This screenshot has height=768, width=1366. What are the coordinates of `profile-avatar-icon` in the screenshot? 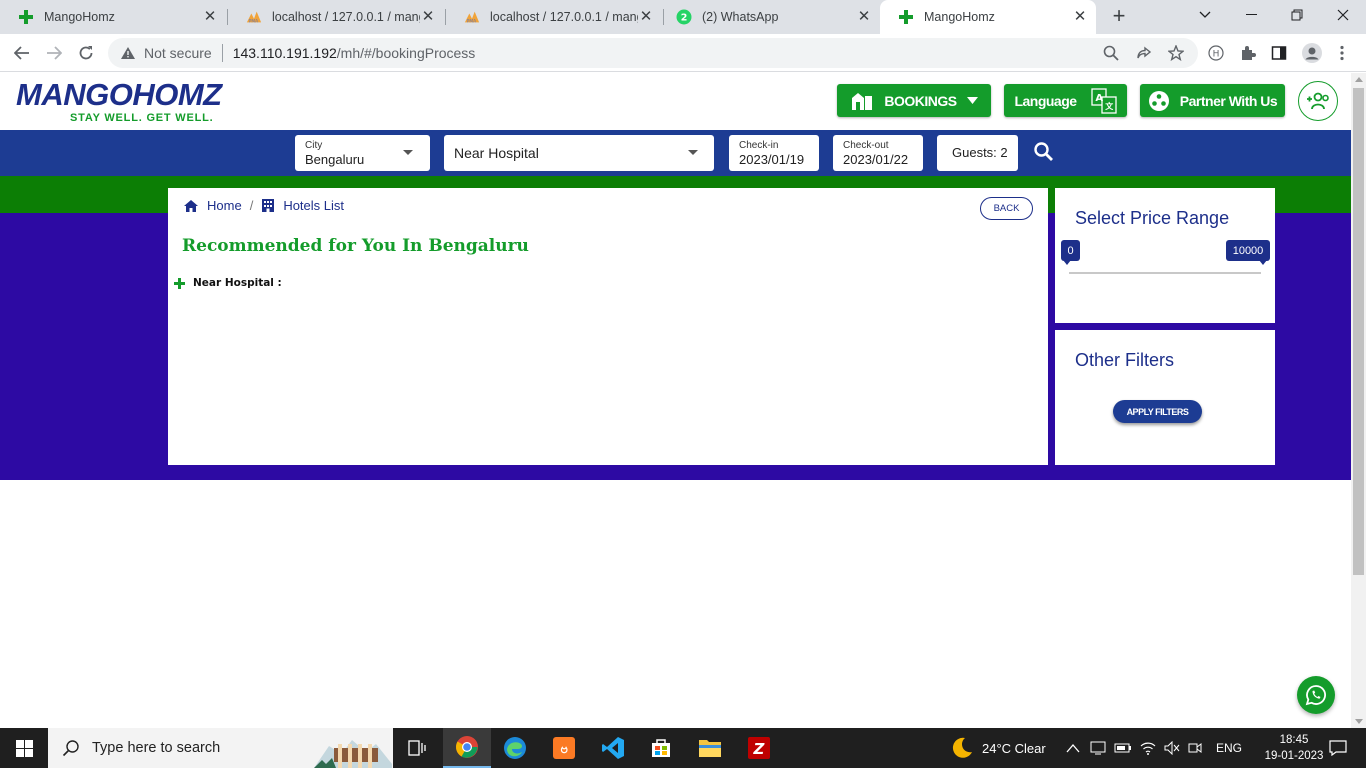 It's located at (1312, 53).